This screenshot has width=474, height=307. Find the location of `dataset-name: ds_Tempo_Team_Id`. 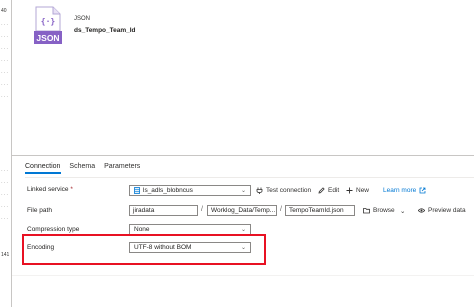

dataset-name: ds_Tempo_Team_Id is located at coordinates (105, 30).